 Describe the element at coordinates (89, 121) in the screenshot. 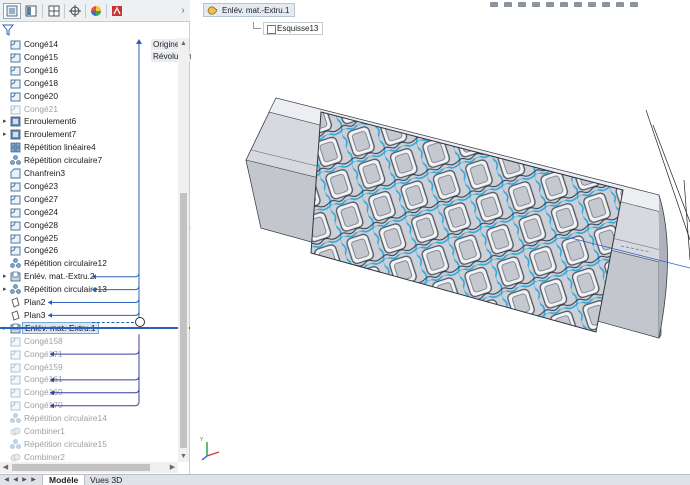

I see `tree-item: ▸ Enroulement6` at that location.